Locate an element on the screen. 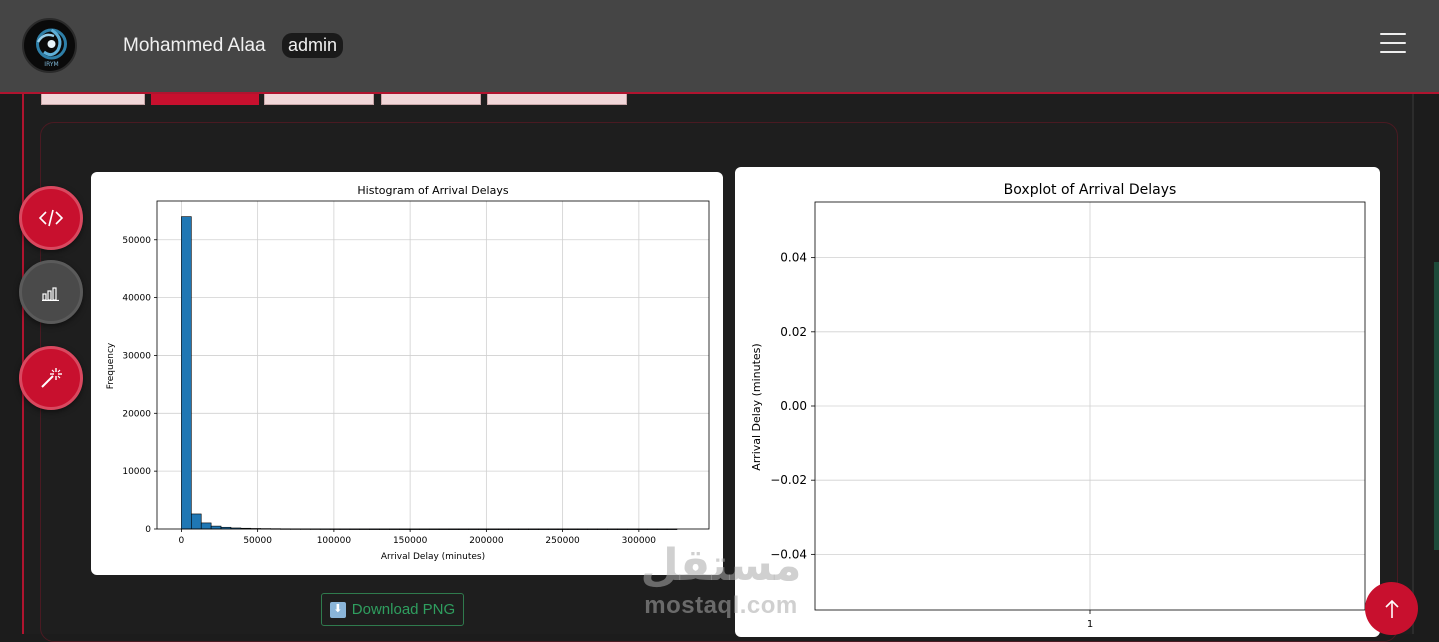 The image size is (1439, 642). histogram-y-tick-label: 20000 is located at coordinates (136, 414).